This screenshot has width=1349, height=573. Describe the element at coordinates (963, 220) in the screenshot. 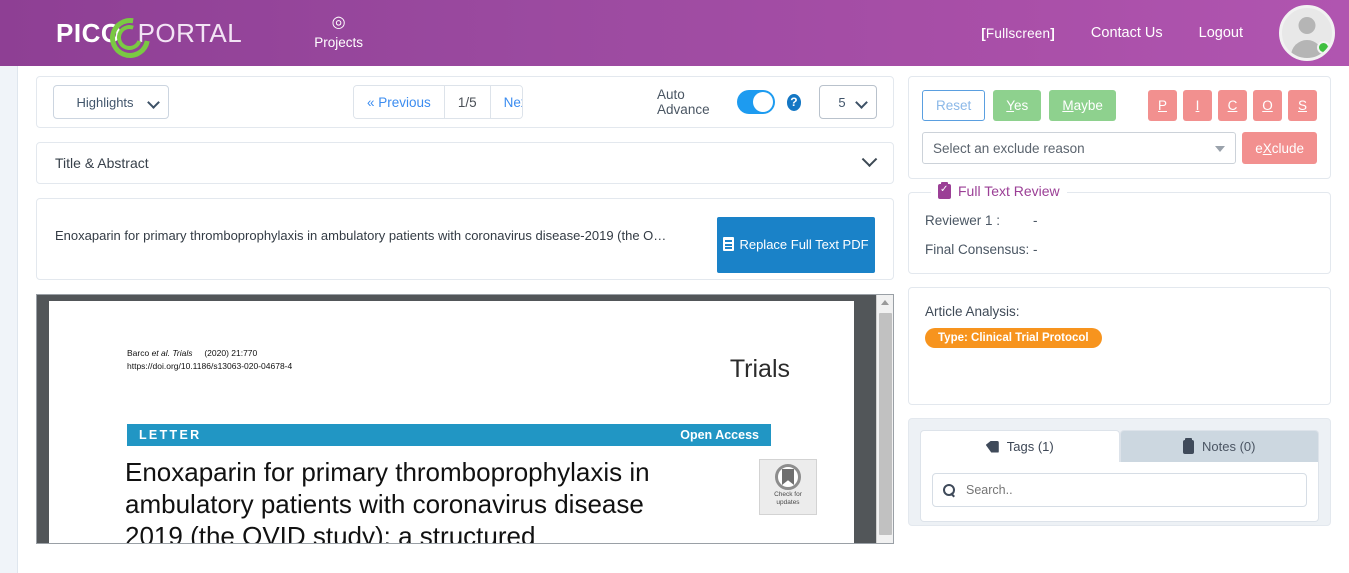

I see `reviewer-1-label: Reviewer 1 :` at that location.